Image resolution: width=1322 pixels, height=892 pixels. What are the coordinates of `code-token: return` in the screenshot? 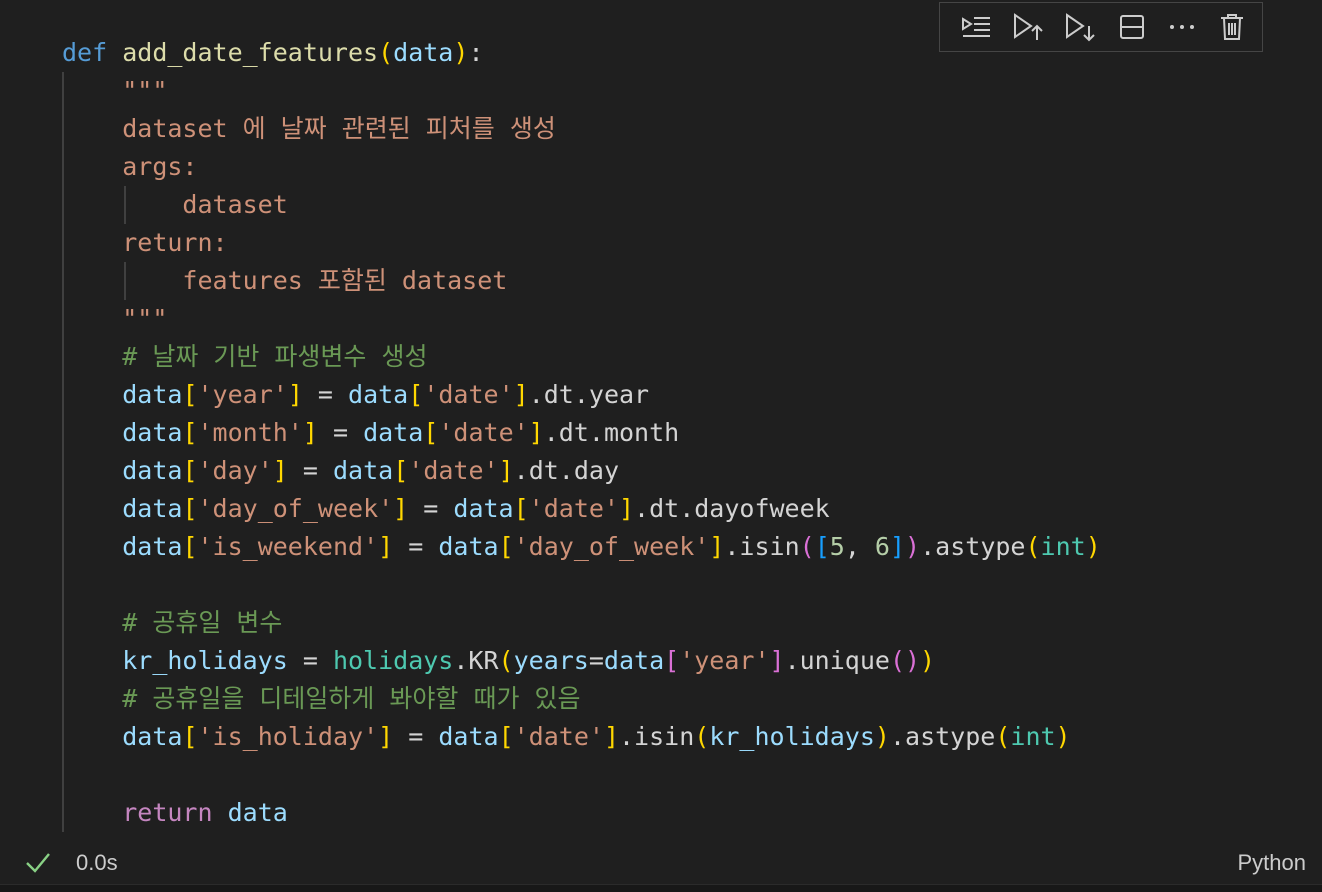 It's located at (167, 812).